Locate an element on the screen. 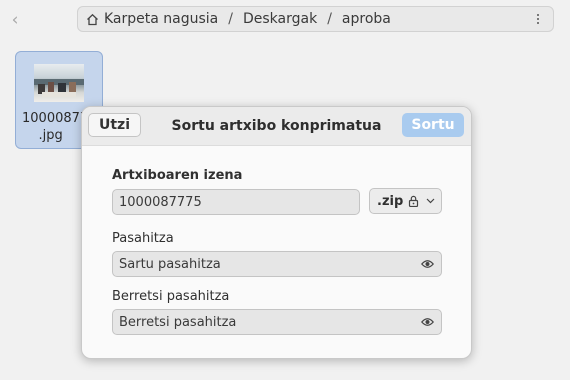  extension-dropdown: .zip is located at coordinates (405, 201).